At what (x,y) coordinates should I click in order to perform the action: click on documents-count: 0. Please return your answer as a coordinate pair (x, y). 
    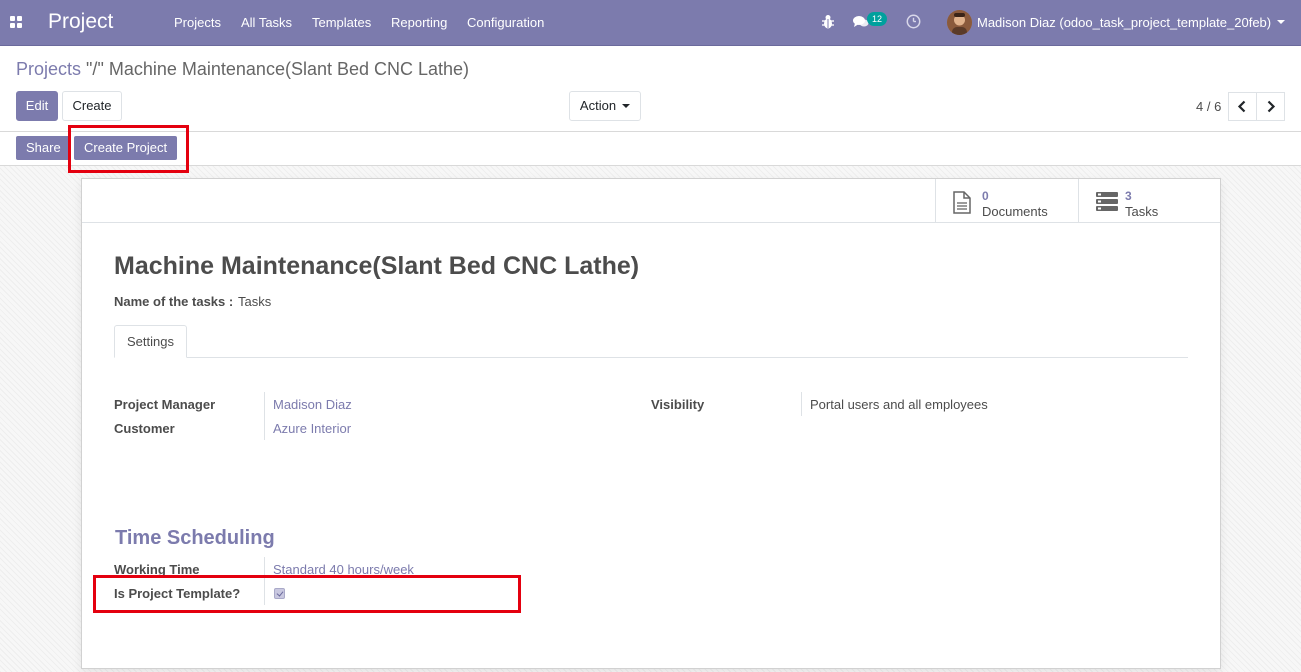
    Looking at the image, I should click on (985, 196).